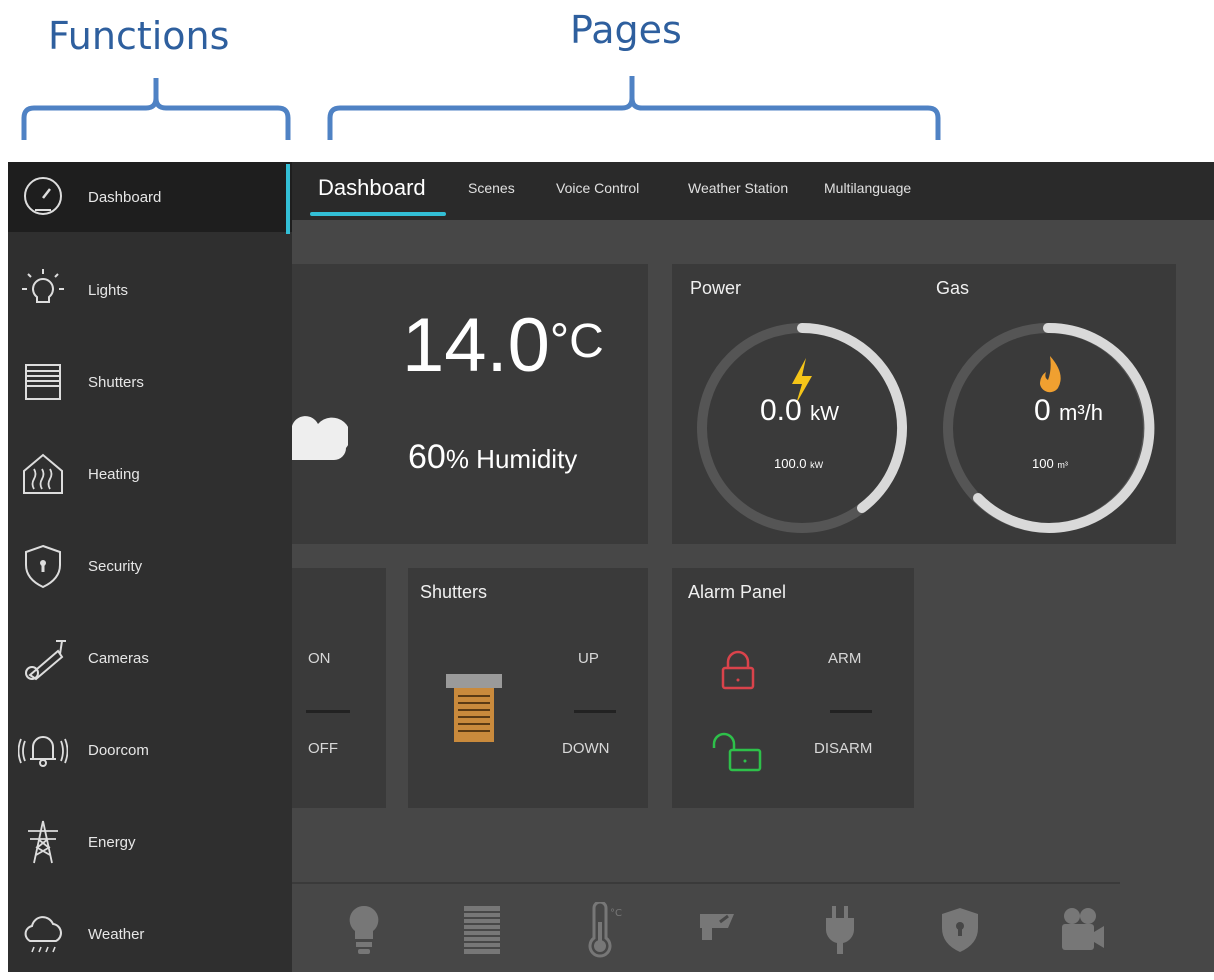 Image resolution: width=1214 pixels, height=980 pixels. What do you see at coordinates (588, 658) in the screenshot?
I see `shutter-up-button: UP` at bounding box center [588, 658].